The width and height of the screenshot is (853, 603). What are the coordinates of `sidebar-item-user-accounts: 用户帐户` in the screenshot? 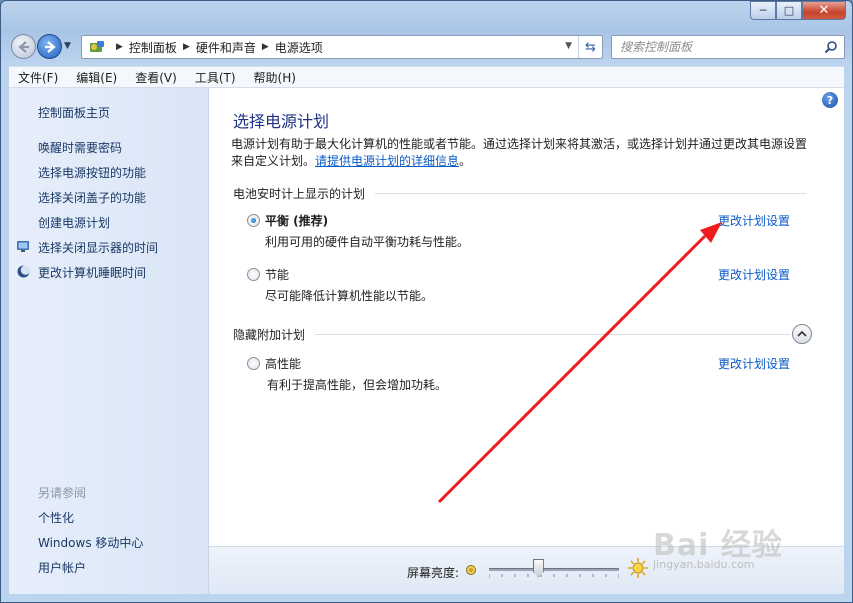 It's located at (62, 567).